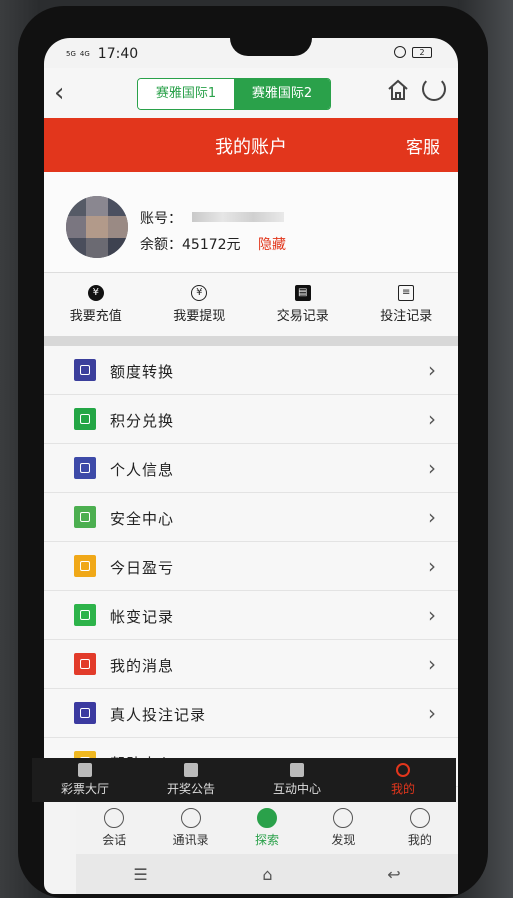 The height and width of the screenshot is (898, 513). I want to click on menu-item-label: 积分兑换, so click(142, 421).